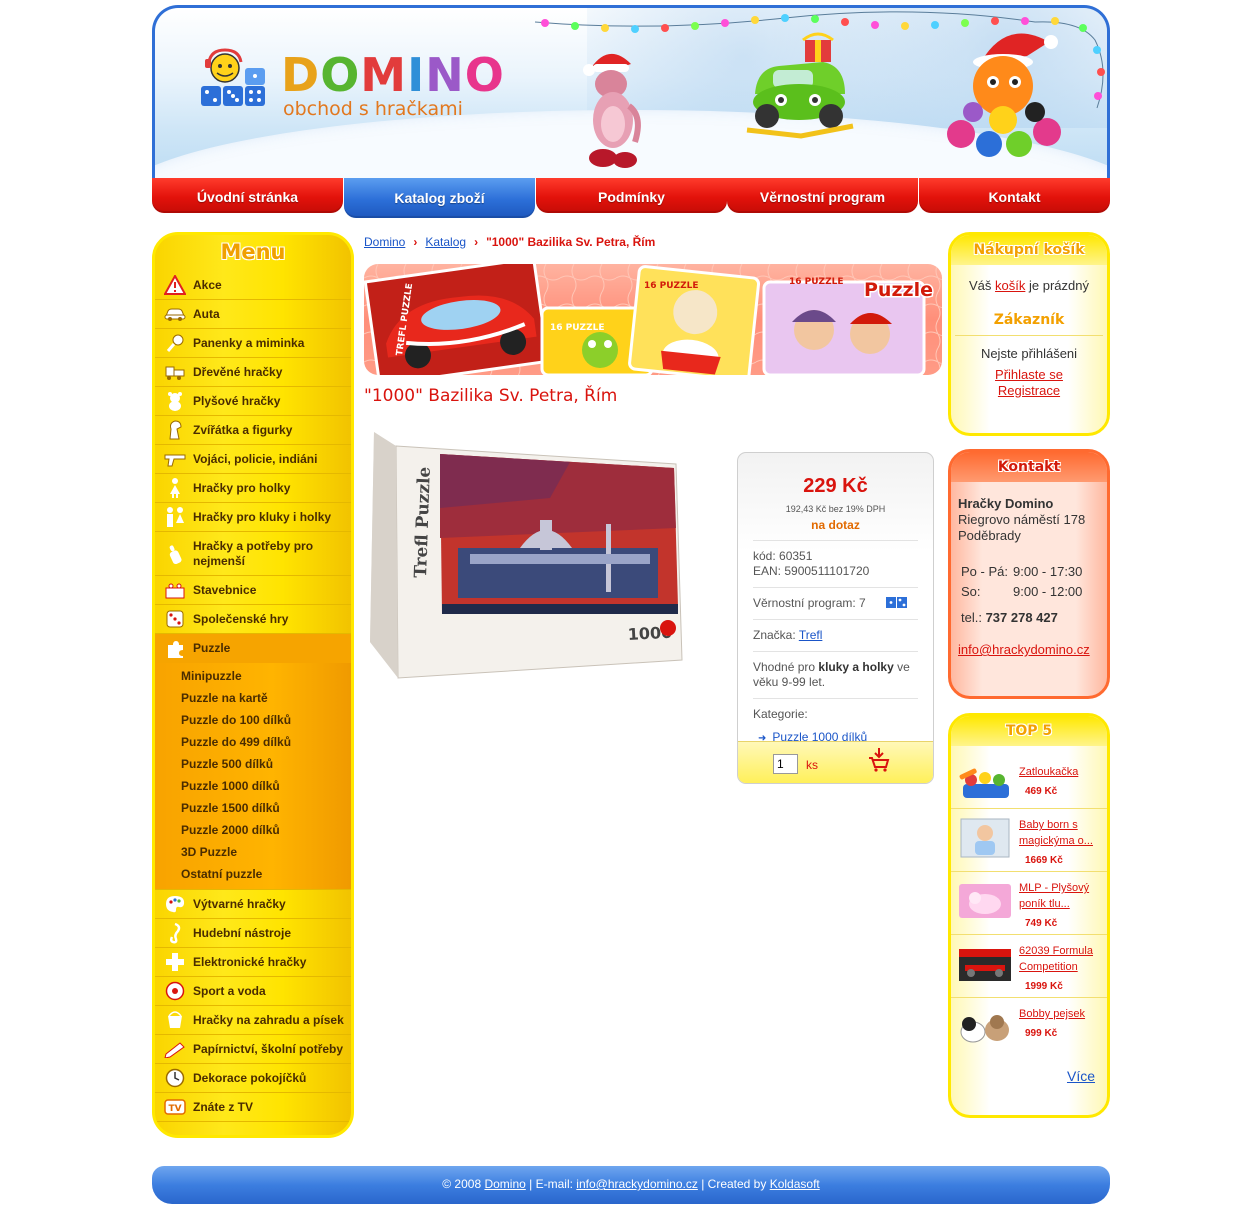 This screenshot has width=1260, height=1208. I want to click on product-title: "1000" Bazilika Sv. Petra, Řím, so click(491, 396).